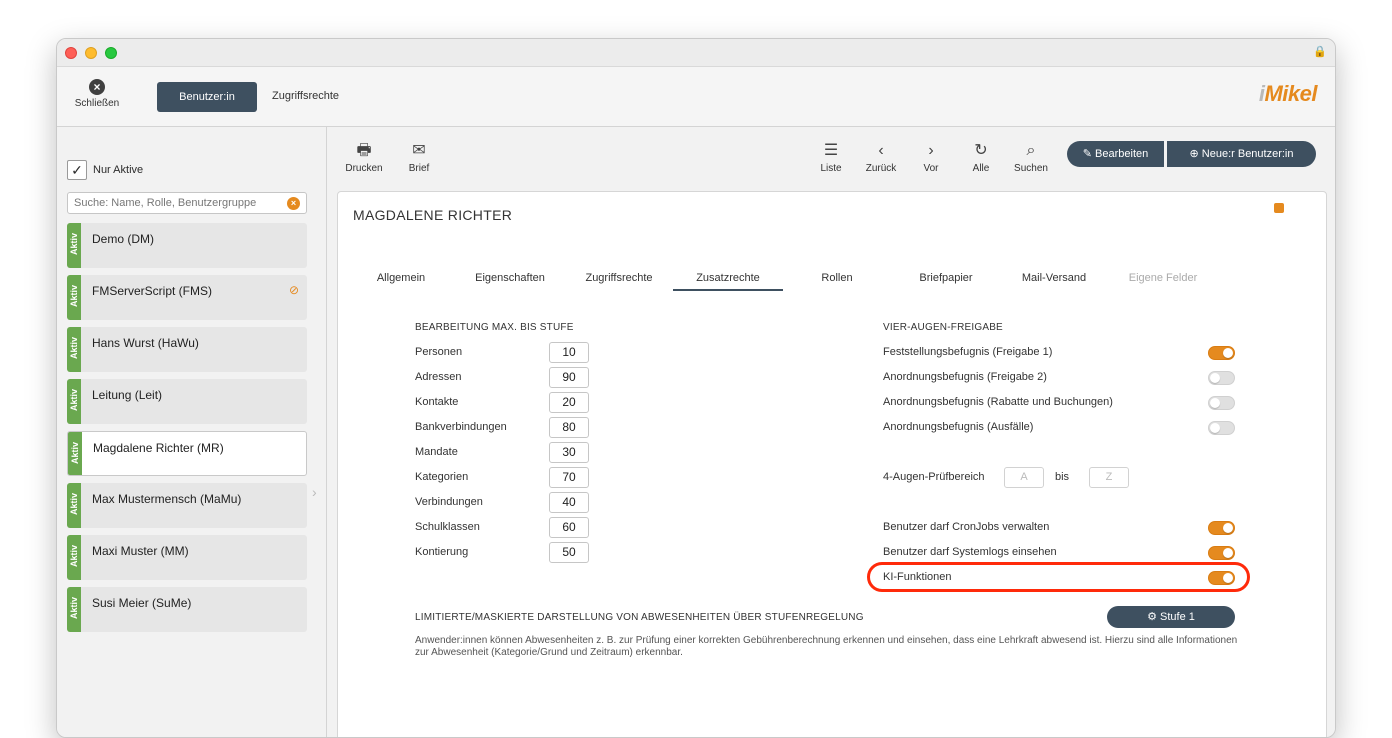 The image size is (1392, 738). Describe the element at coordinates (1279, 208) in the screenshot. I see `note-icon` at that location.